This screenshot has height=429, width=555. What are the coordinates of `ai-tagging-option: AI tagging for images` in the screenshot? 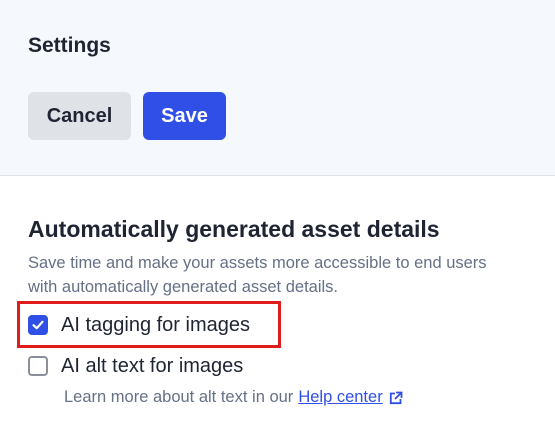 It's located at (139, 325).